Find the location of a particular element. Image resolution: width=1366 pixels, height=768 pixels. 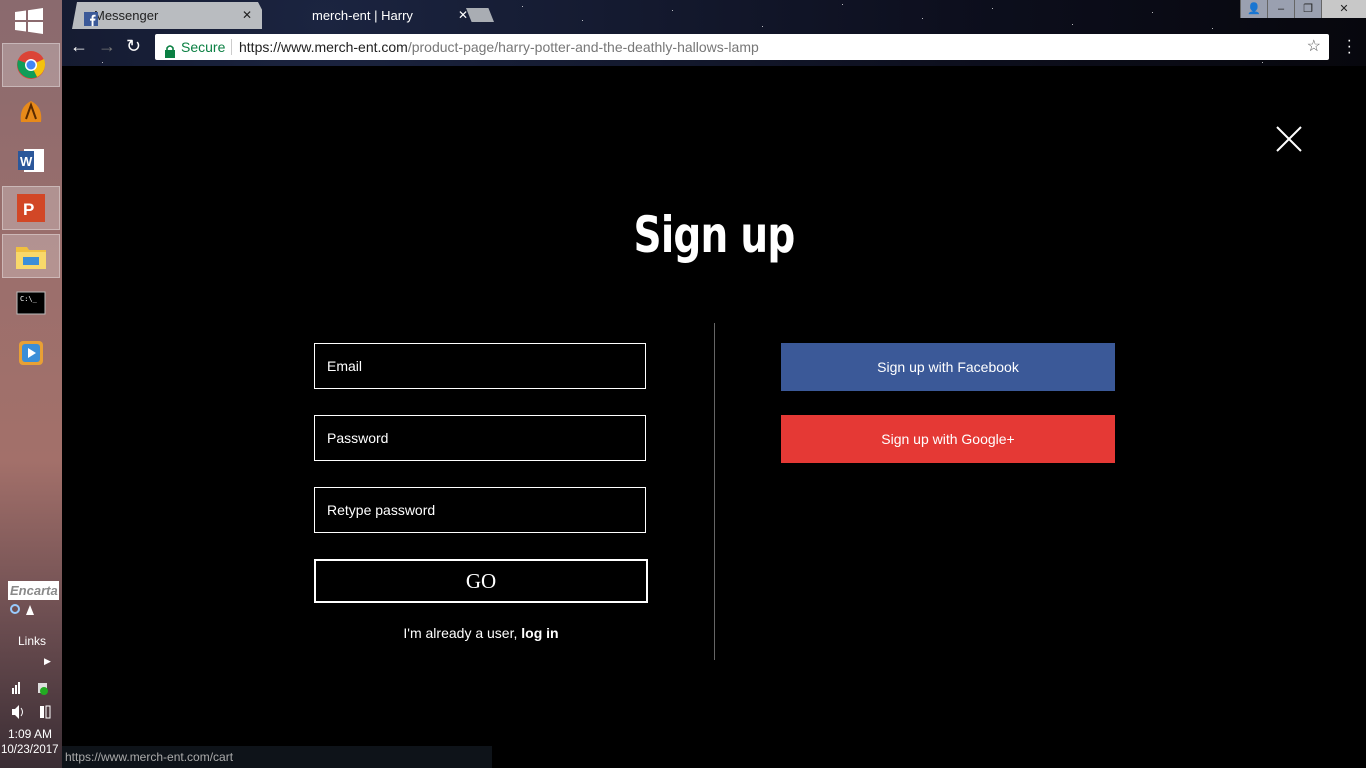

secure-label: Secure is located at coordinates (203, 47).